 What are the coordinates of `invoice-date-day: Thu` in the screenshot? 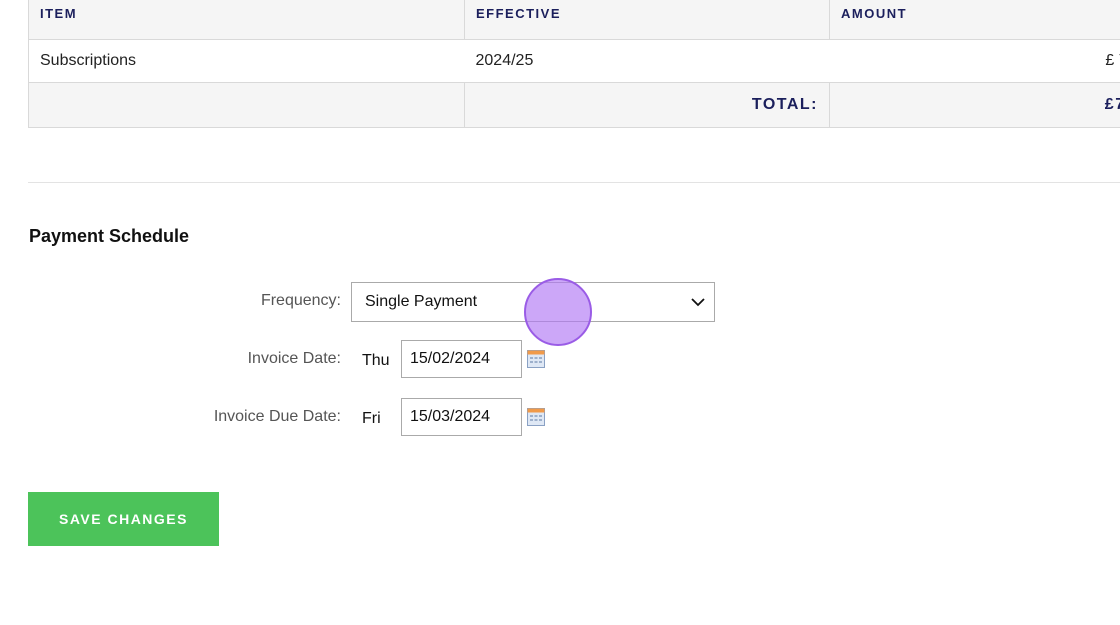 It's located at (376, 360).